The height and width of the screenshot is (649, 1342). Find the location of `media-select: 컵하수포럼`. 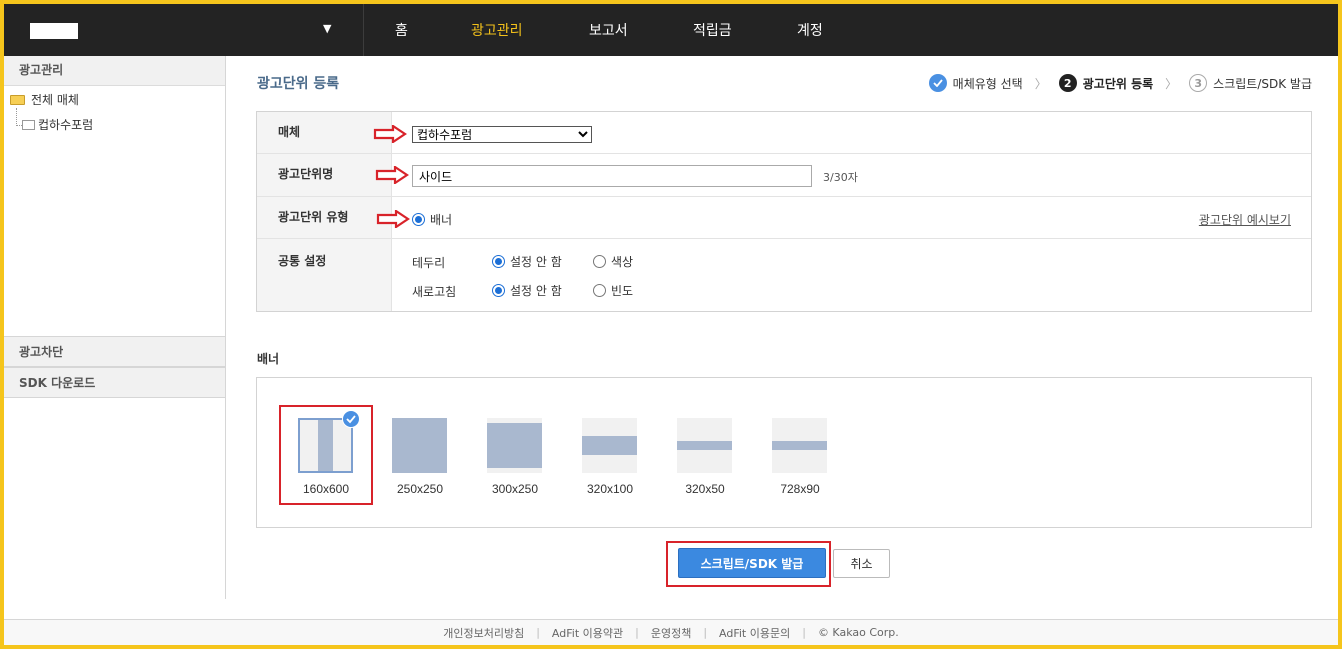

media-select: 컵하수포럼 is located at coordinates (502, 134).